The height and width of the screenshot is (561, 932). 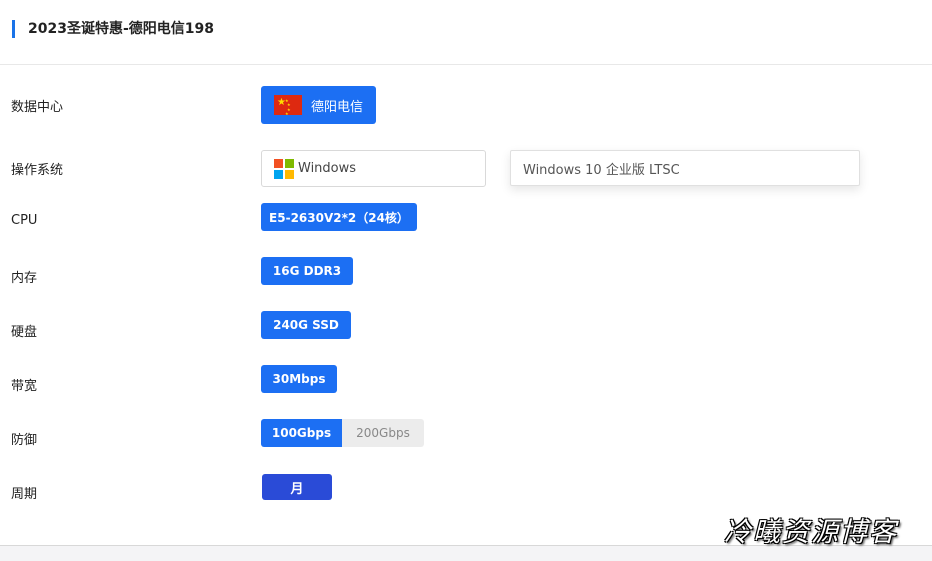 What do you see at coordinates (24, 220) in the screenshot?
I see `label-cpu: CPU` at bounding box center [24, 220].